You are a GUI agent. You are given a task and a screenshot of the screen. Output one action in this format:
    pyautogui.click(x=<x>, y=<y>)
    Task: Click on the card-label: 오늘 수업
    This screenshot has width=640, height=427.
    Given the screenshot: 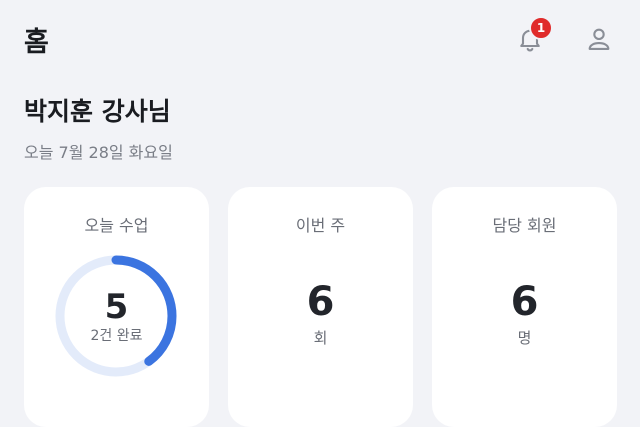 What is the action you would take?
    pyautogui.click(x=116, y=225)
    